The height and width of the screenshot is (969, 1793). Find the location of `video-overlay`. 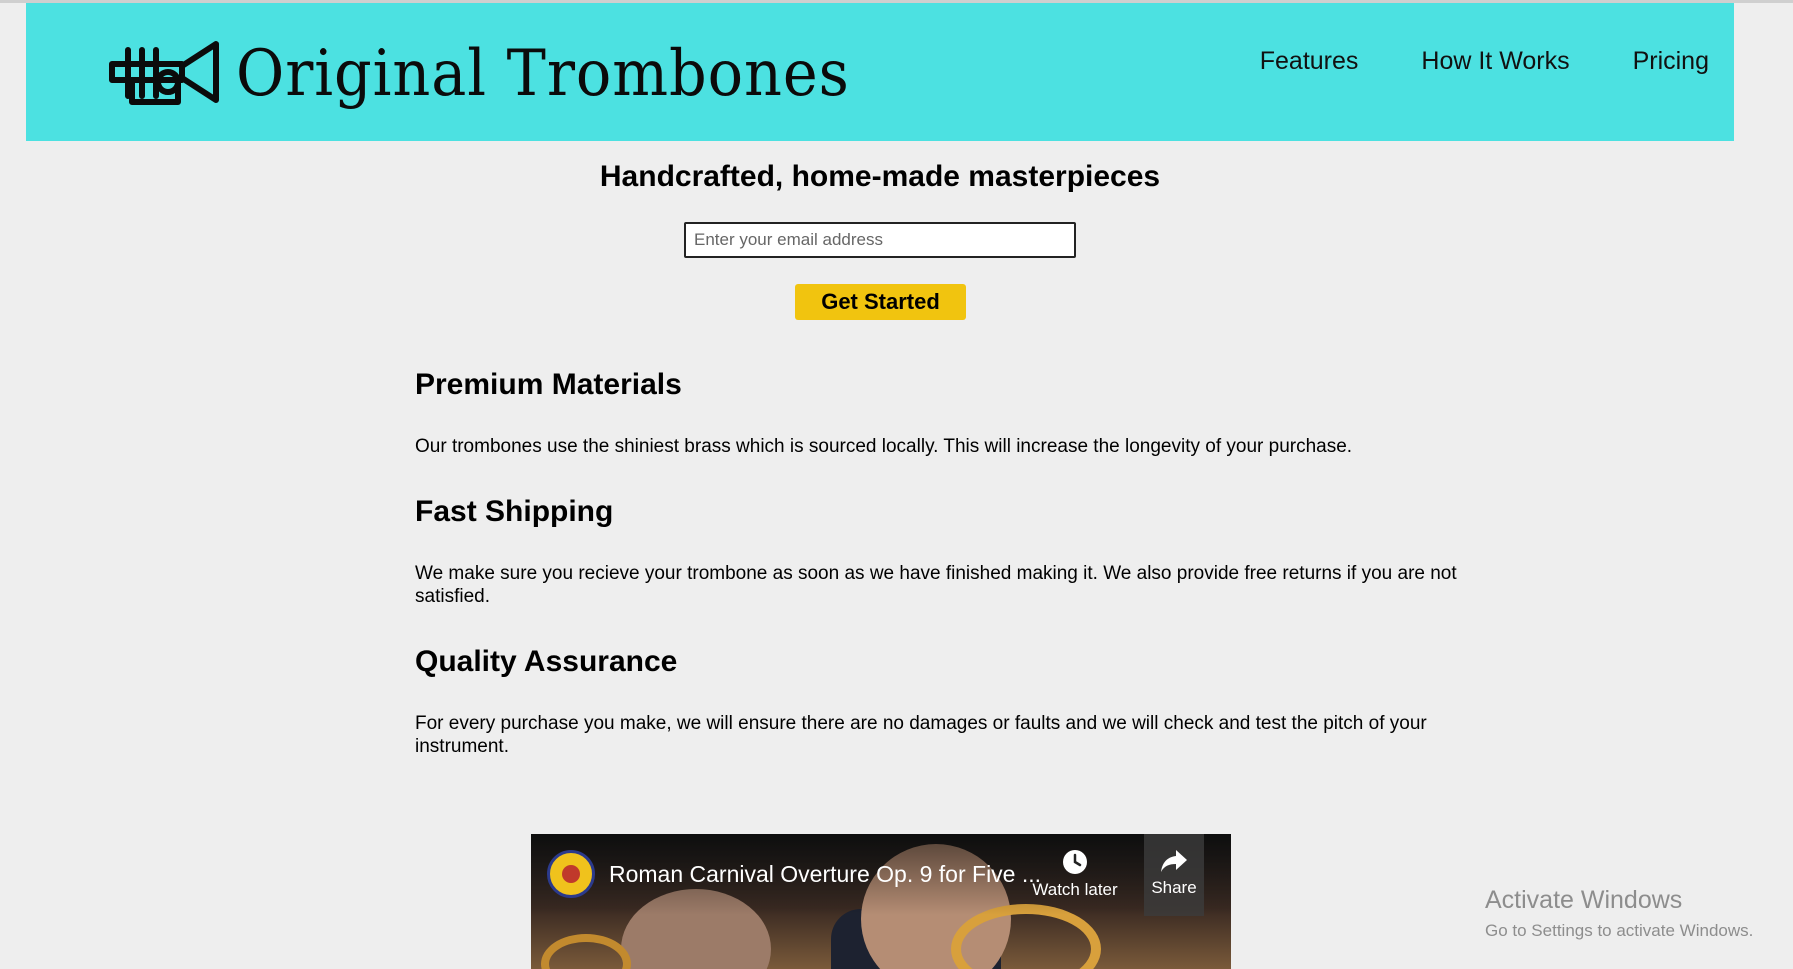

video-overlay is located at coordinates (881, 901).